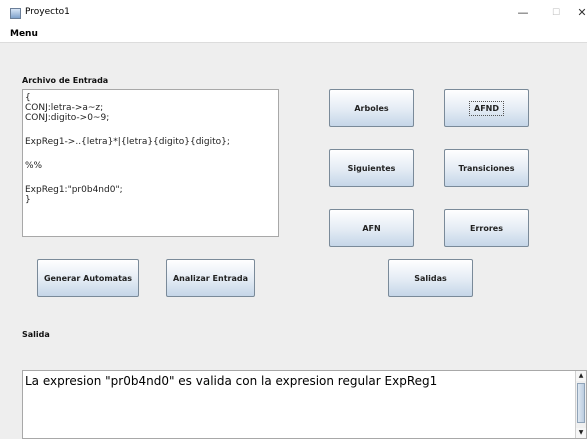 The height and width of the screenshot is (439, 587). Describe the element at coordinates (24, 34) in the screenshot. I see `menu-item-menu: Menu` at that location.